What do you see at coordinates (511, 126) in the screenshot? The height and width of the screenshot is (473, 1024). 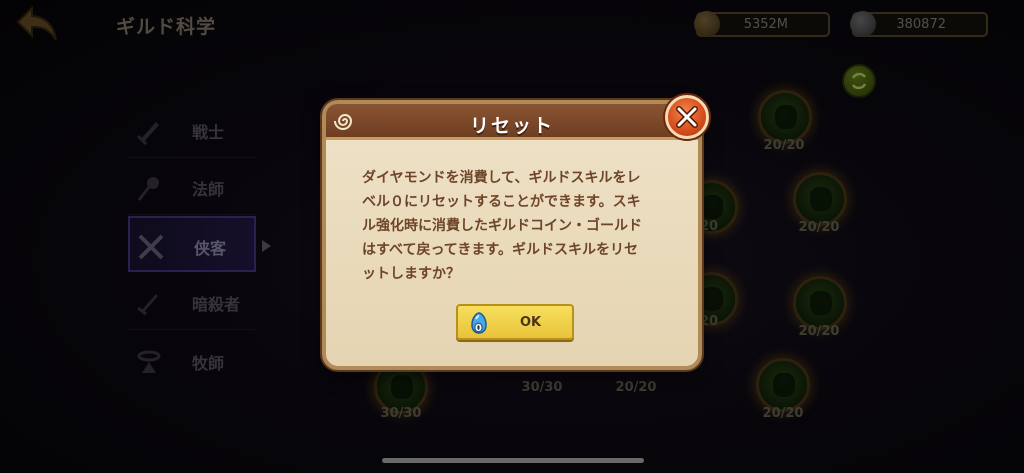 I see `dialog-title: リセット` at bounding box center [511, 126].